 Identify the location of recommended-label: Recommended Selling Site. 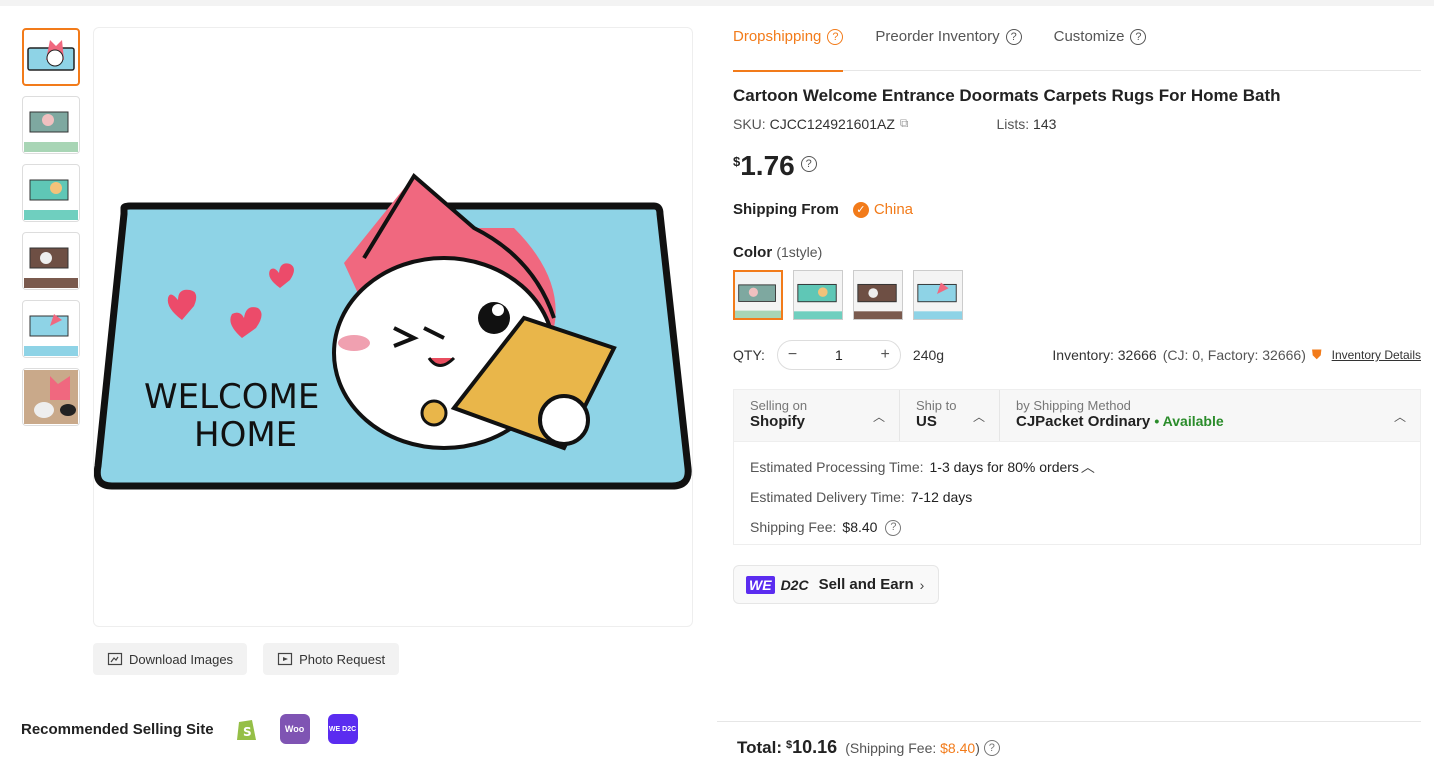
(117, 729).